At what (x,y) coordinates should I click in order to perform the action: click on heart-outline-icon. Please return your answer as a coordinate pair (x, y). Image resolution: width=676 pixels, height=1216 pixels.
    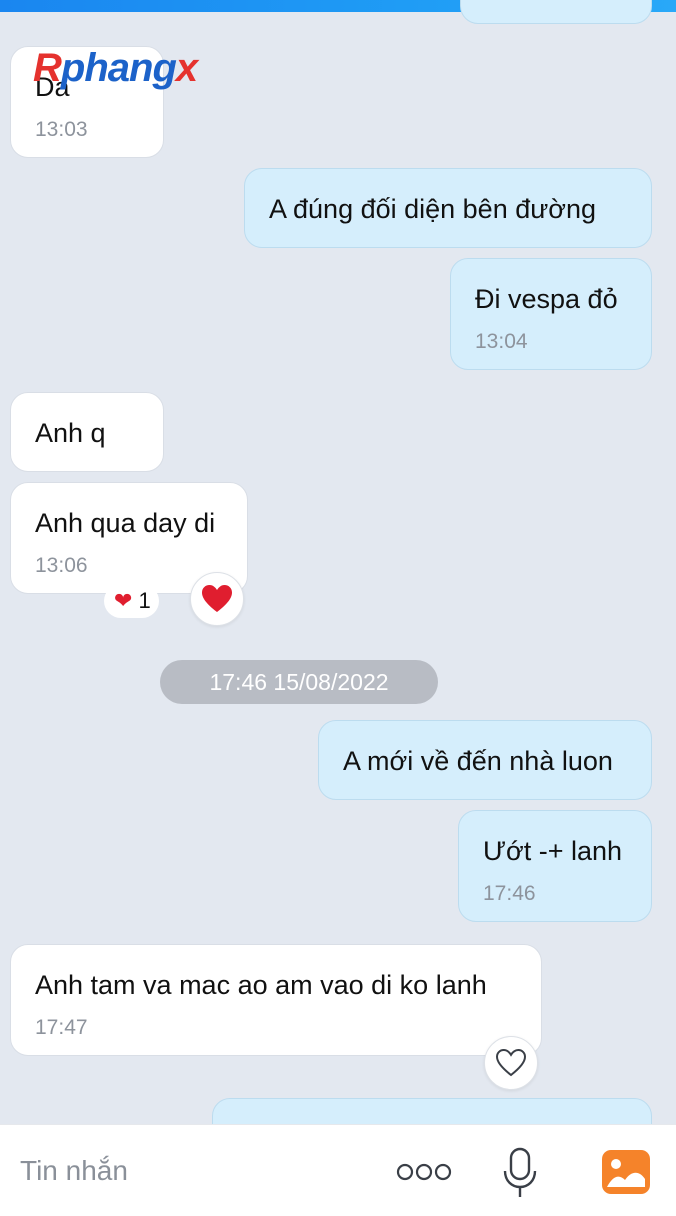
    Looking at the image, I should click on (511, 1062).